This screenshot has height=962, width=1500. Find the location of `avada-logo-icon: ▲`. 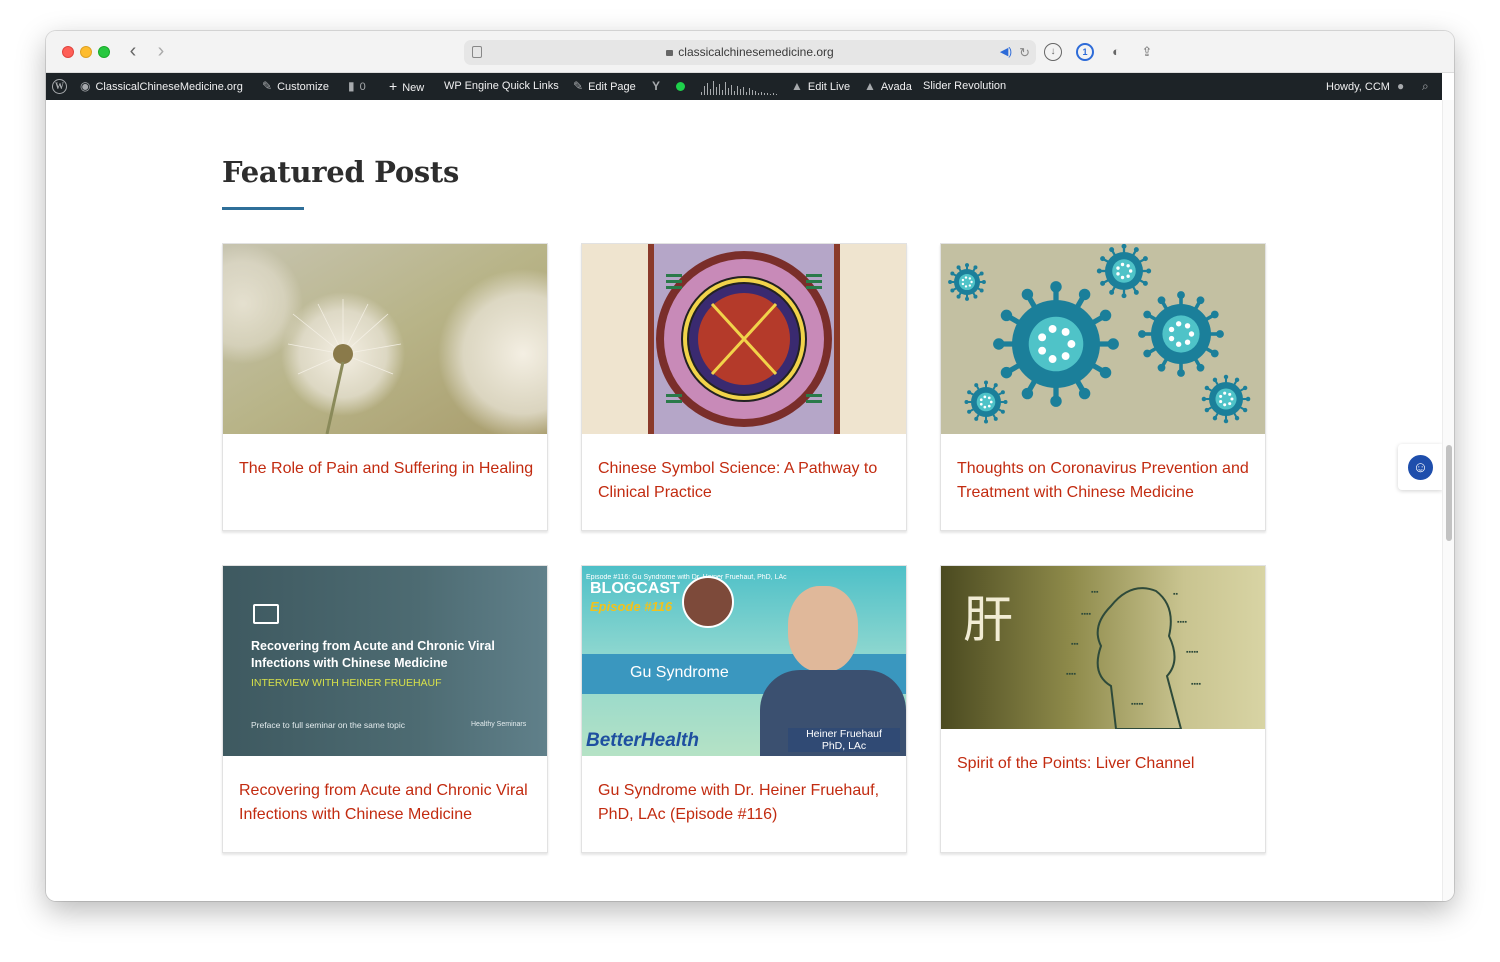

avada-logo-icon: ▲ is located at coordinates (797, 86).